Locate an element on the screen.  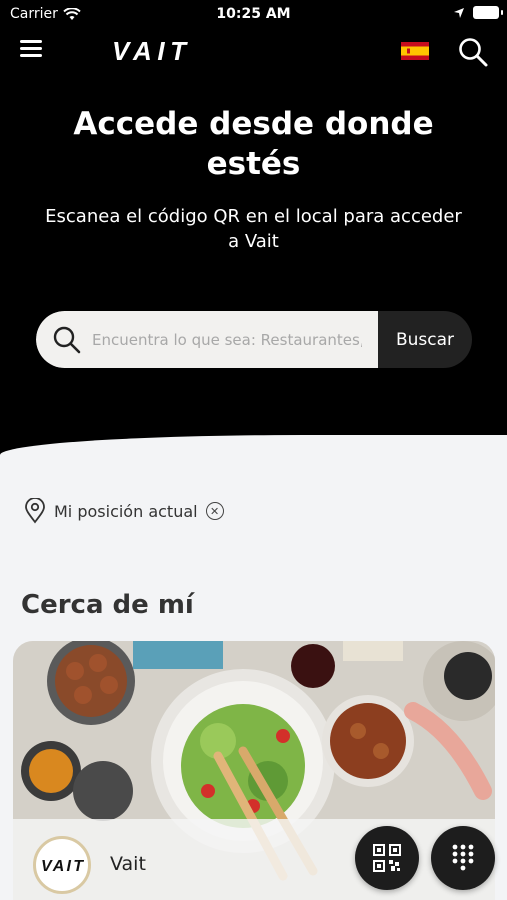
location-label: Mi posición actual is located at coordinates (126, 511).